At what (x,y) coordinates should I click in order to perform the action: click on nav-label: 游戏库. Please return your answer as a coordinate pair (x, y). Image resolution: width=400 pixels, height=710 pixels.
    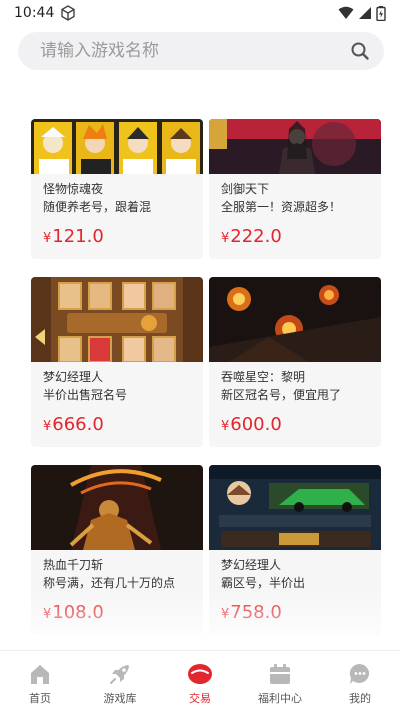
    Looking at the image, I should click on (120, 698).